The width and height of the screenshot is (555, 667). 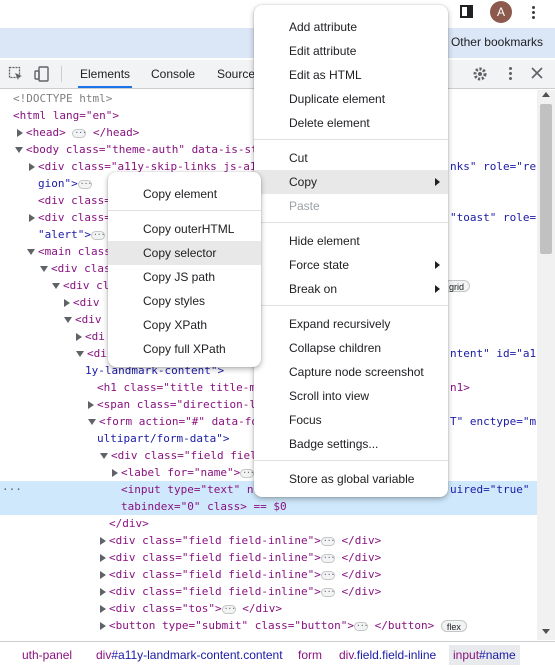 I want to click on breadcrumb-item: uth-panel, so click(x=47, y=655).